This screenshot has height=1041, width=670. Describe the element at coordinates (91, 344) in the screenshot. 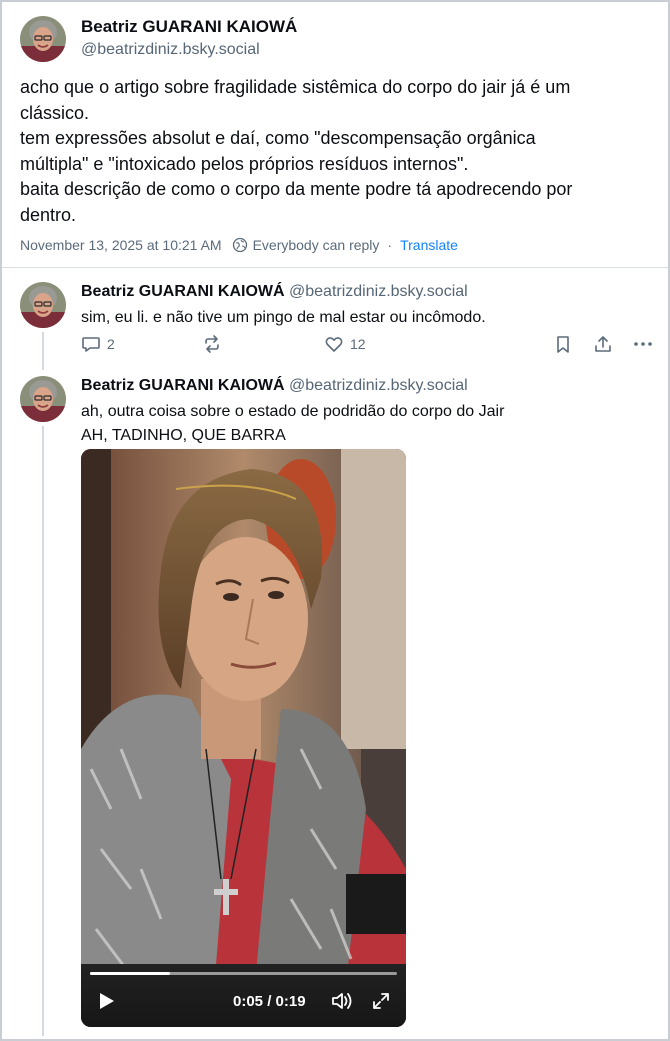

I see `reply-icon` at that location.